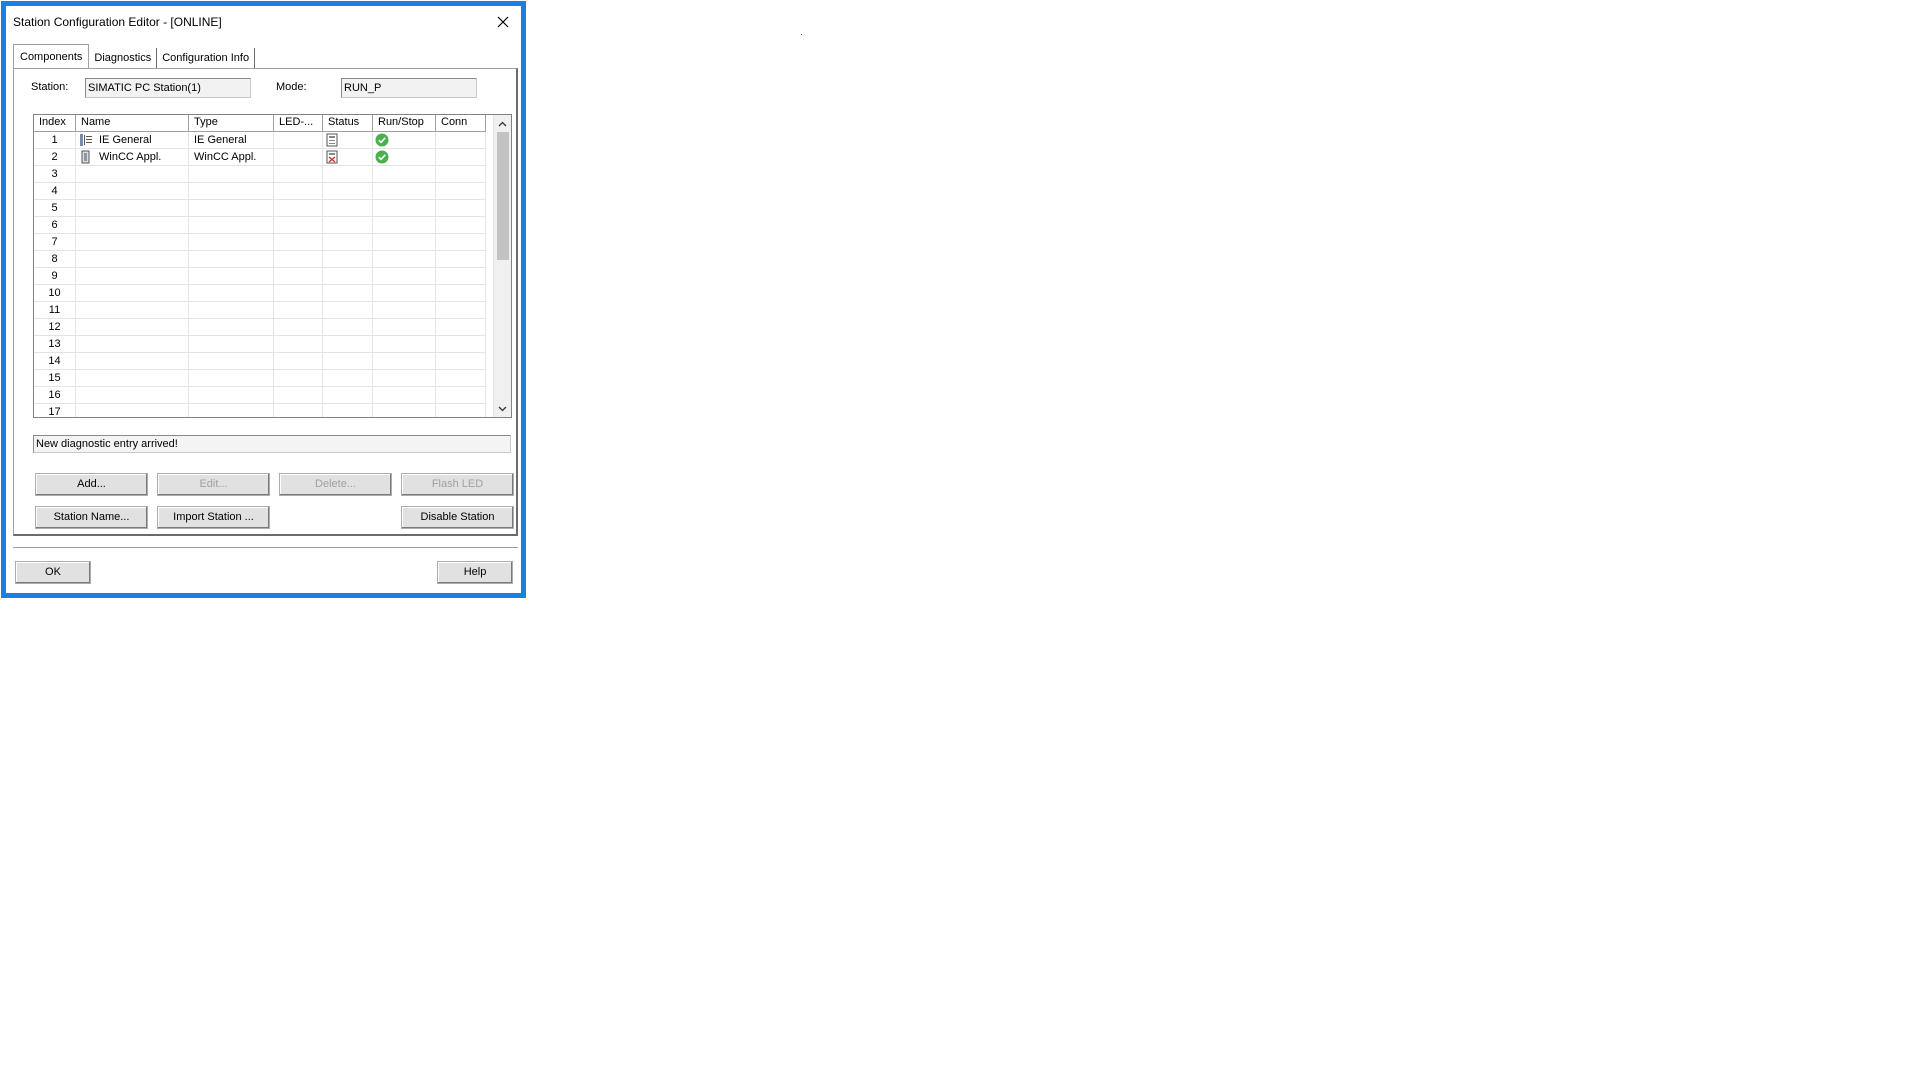 The height and width of the screenshot is (1067, 1912). I want to click on table-row: 17, so click(260, 410).